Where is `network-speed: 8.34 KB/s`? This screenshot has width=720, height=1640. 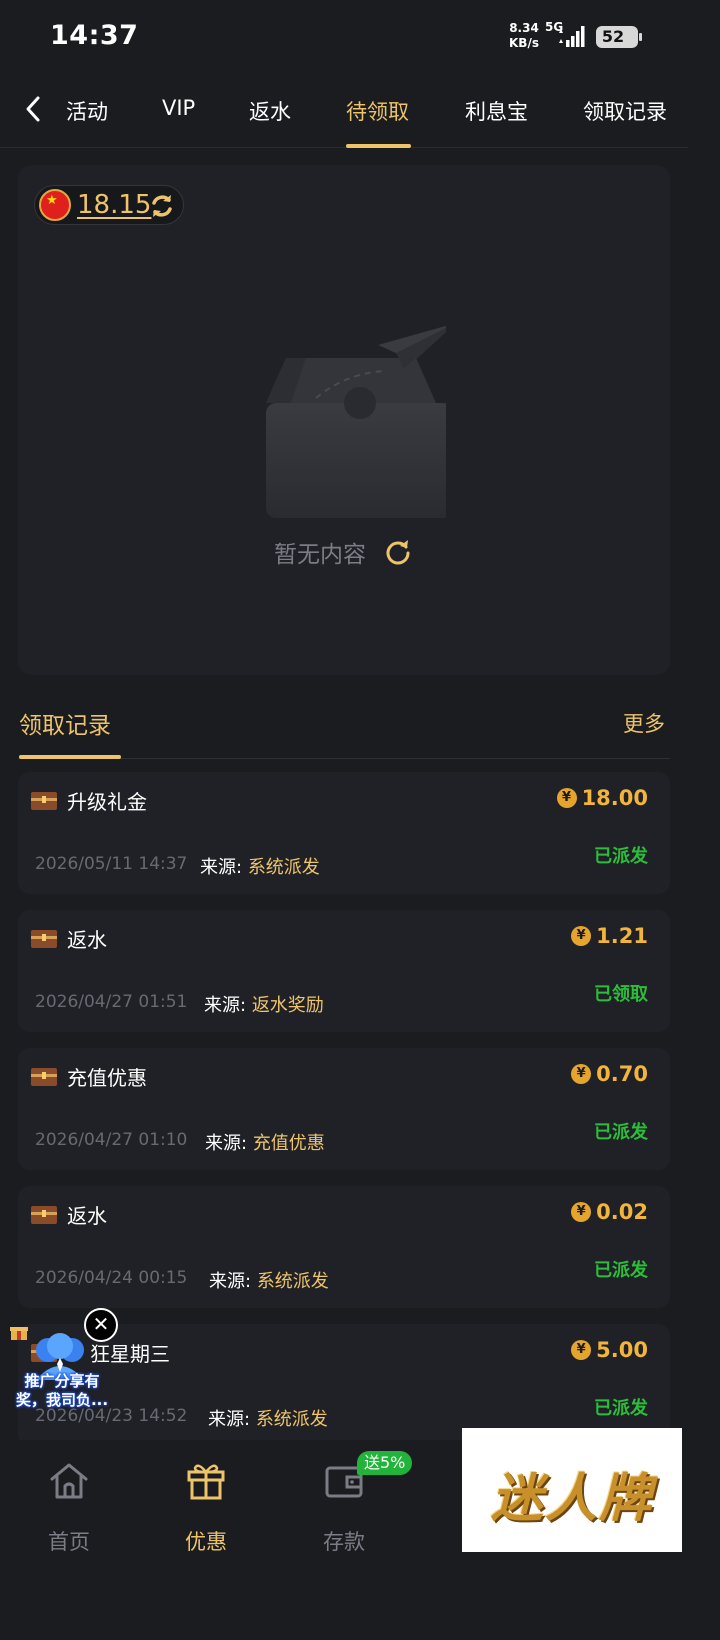
network-speed: 8.34 KB/s is located at coordinates (524, 36).